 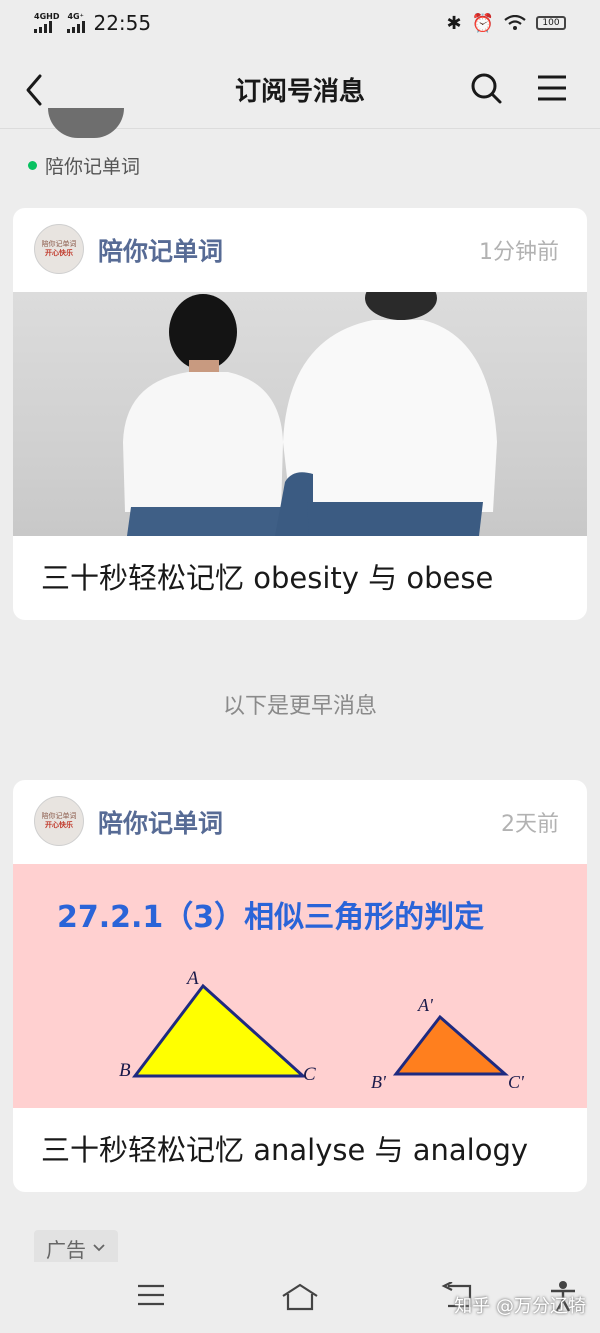 What do you see at coordinates (300, 1150) in the screenshot?
I see `article-title: 三十秒轻松记忆 analyse 与 analogy` at bounding box center [300, 1150].